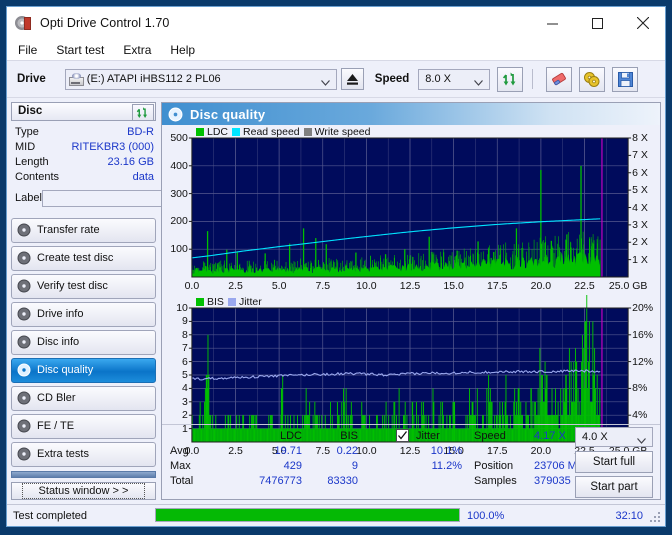  I want to click on status-window-label: Status window > >, so click(83, 491).